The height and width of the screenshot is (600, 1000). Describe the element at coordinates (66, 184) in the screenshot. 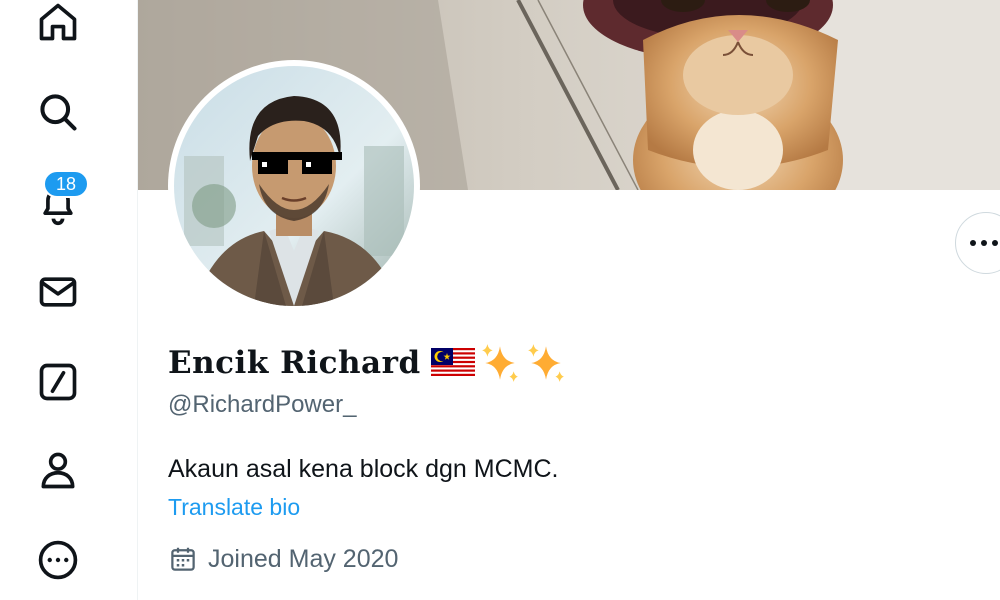

I see `notification-count-badge: 18` at that location.